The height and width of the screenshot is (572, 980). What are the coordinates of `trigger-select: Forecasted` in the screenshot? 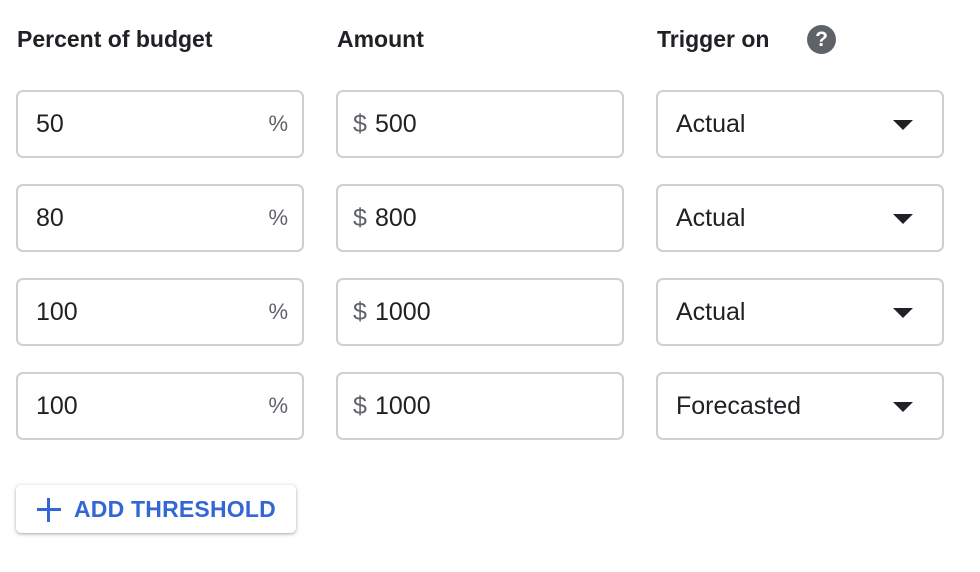 It's located at (800, 406).